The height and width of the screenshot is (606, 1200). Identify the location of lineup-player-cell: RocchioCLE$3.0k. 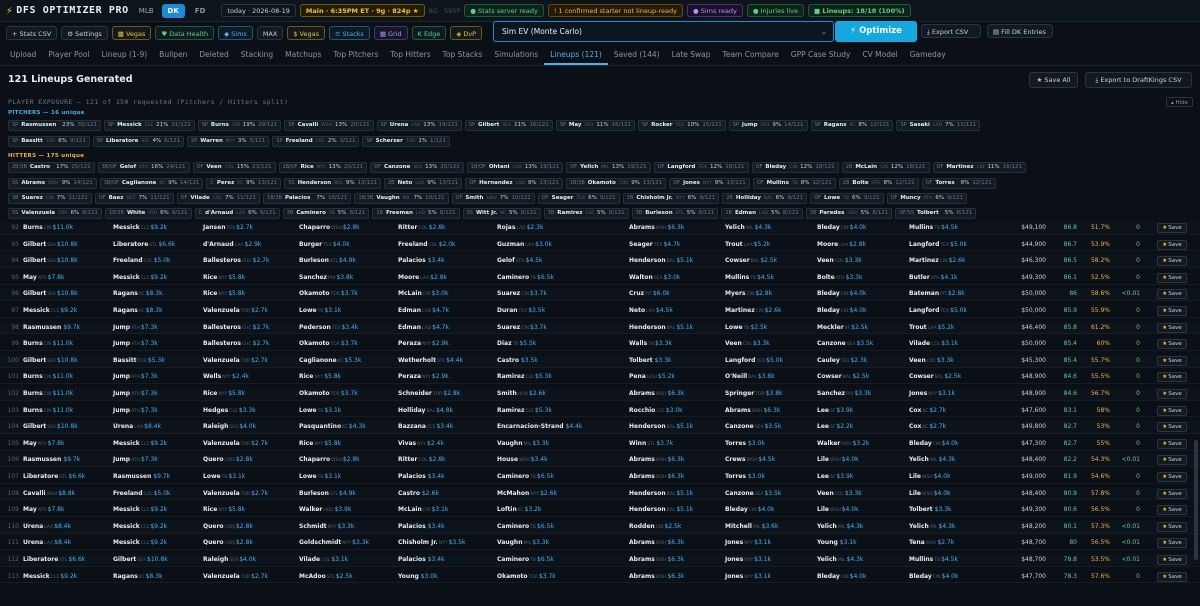
(656, 410).